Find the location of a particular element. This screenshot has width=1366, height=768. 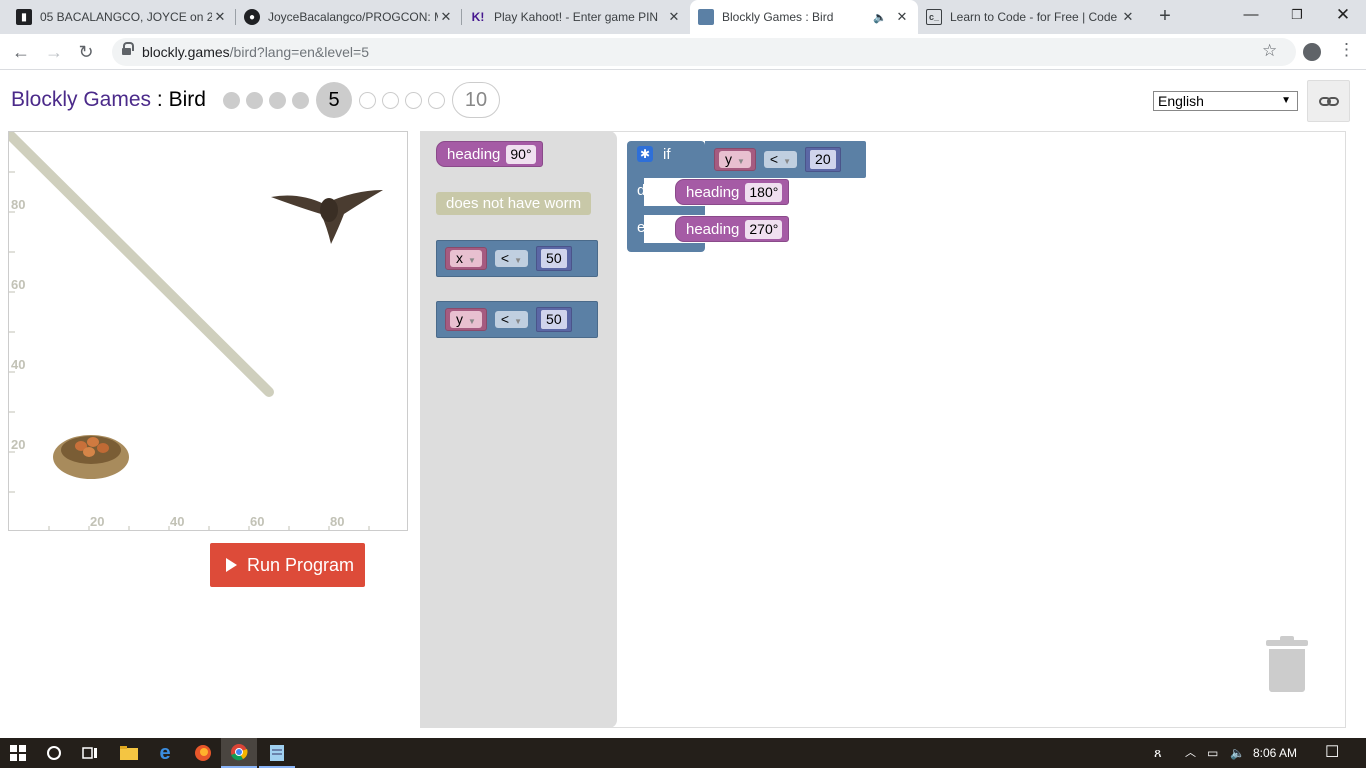

y-axis-label: 20 is located at coordinates (18, 444).